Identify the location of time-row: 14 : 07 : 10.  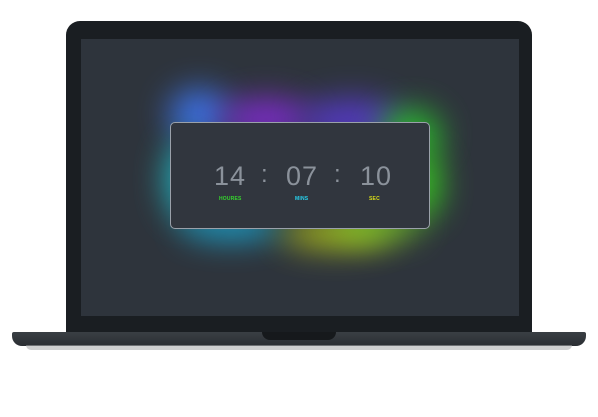
(300, 177).